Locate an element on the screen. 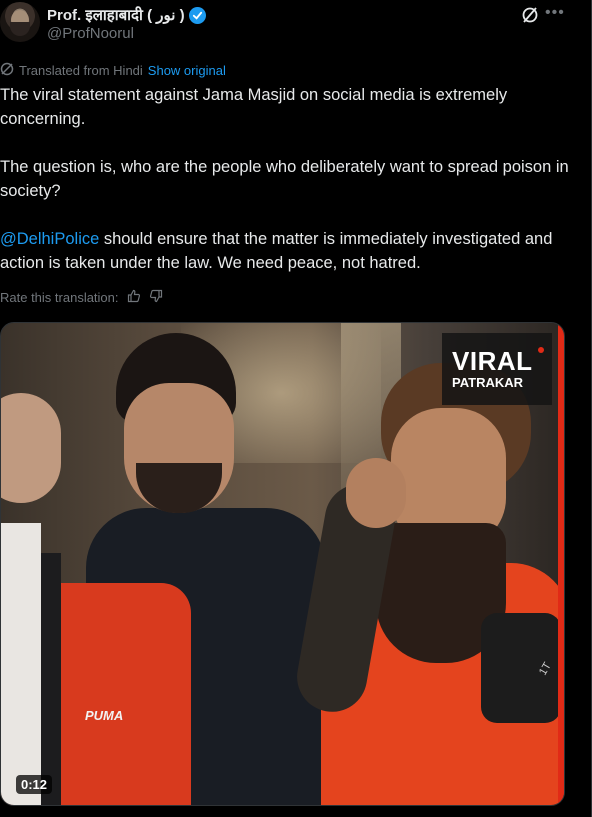  author-handle: @ProfNoorul is located at coordinates (90, 33).